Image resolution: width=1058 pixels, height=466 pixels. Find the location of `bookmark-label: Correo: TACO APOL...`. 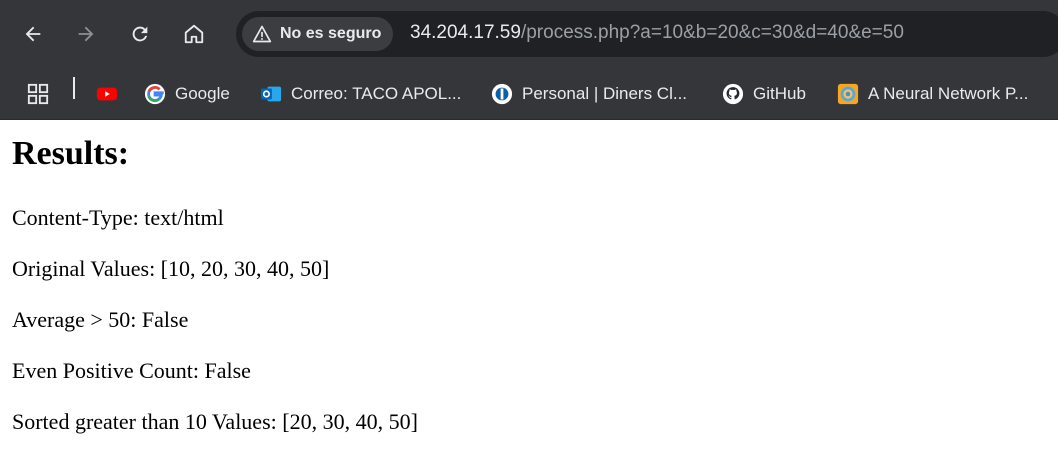

bookmark-label: Correo: TACO APOL... is located at coordinates (376, 93).